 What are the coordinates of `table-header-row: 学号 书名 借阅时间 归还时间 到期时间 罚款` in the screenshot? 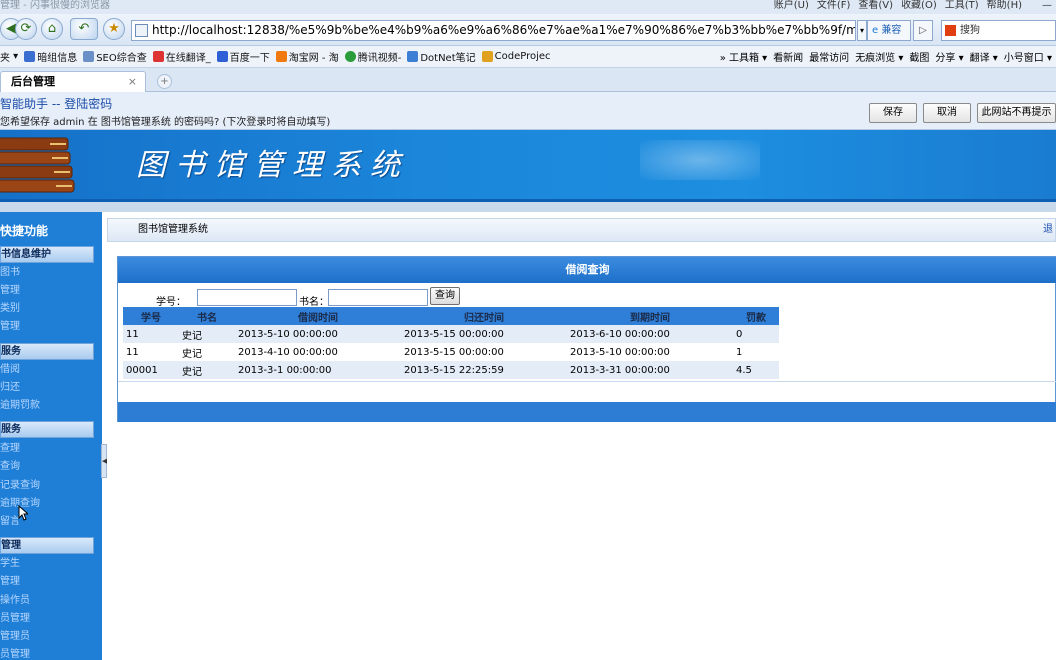 It's located at (451, 316).